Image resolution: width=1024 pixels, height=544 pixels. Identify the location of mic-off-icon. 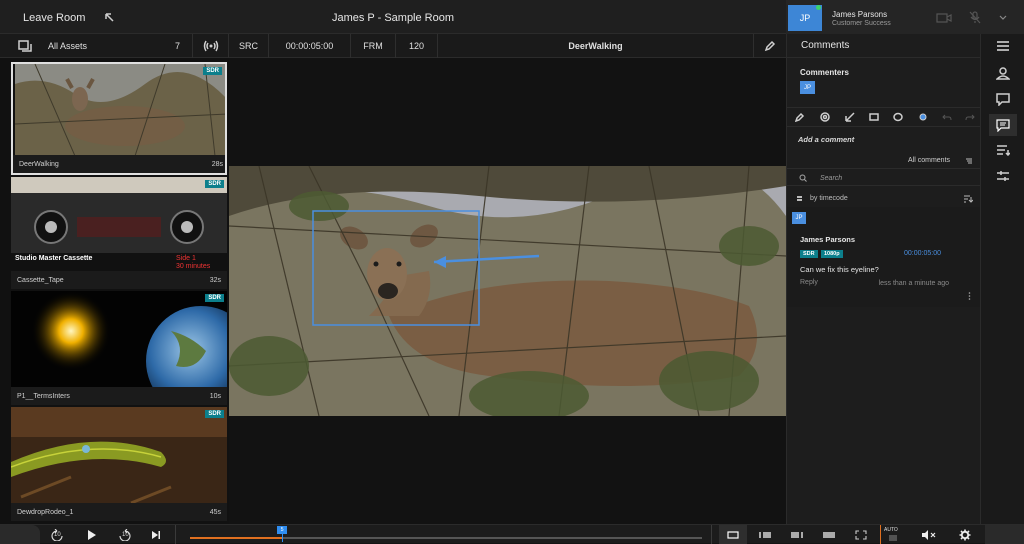
(975, 17).